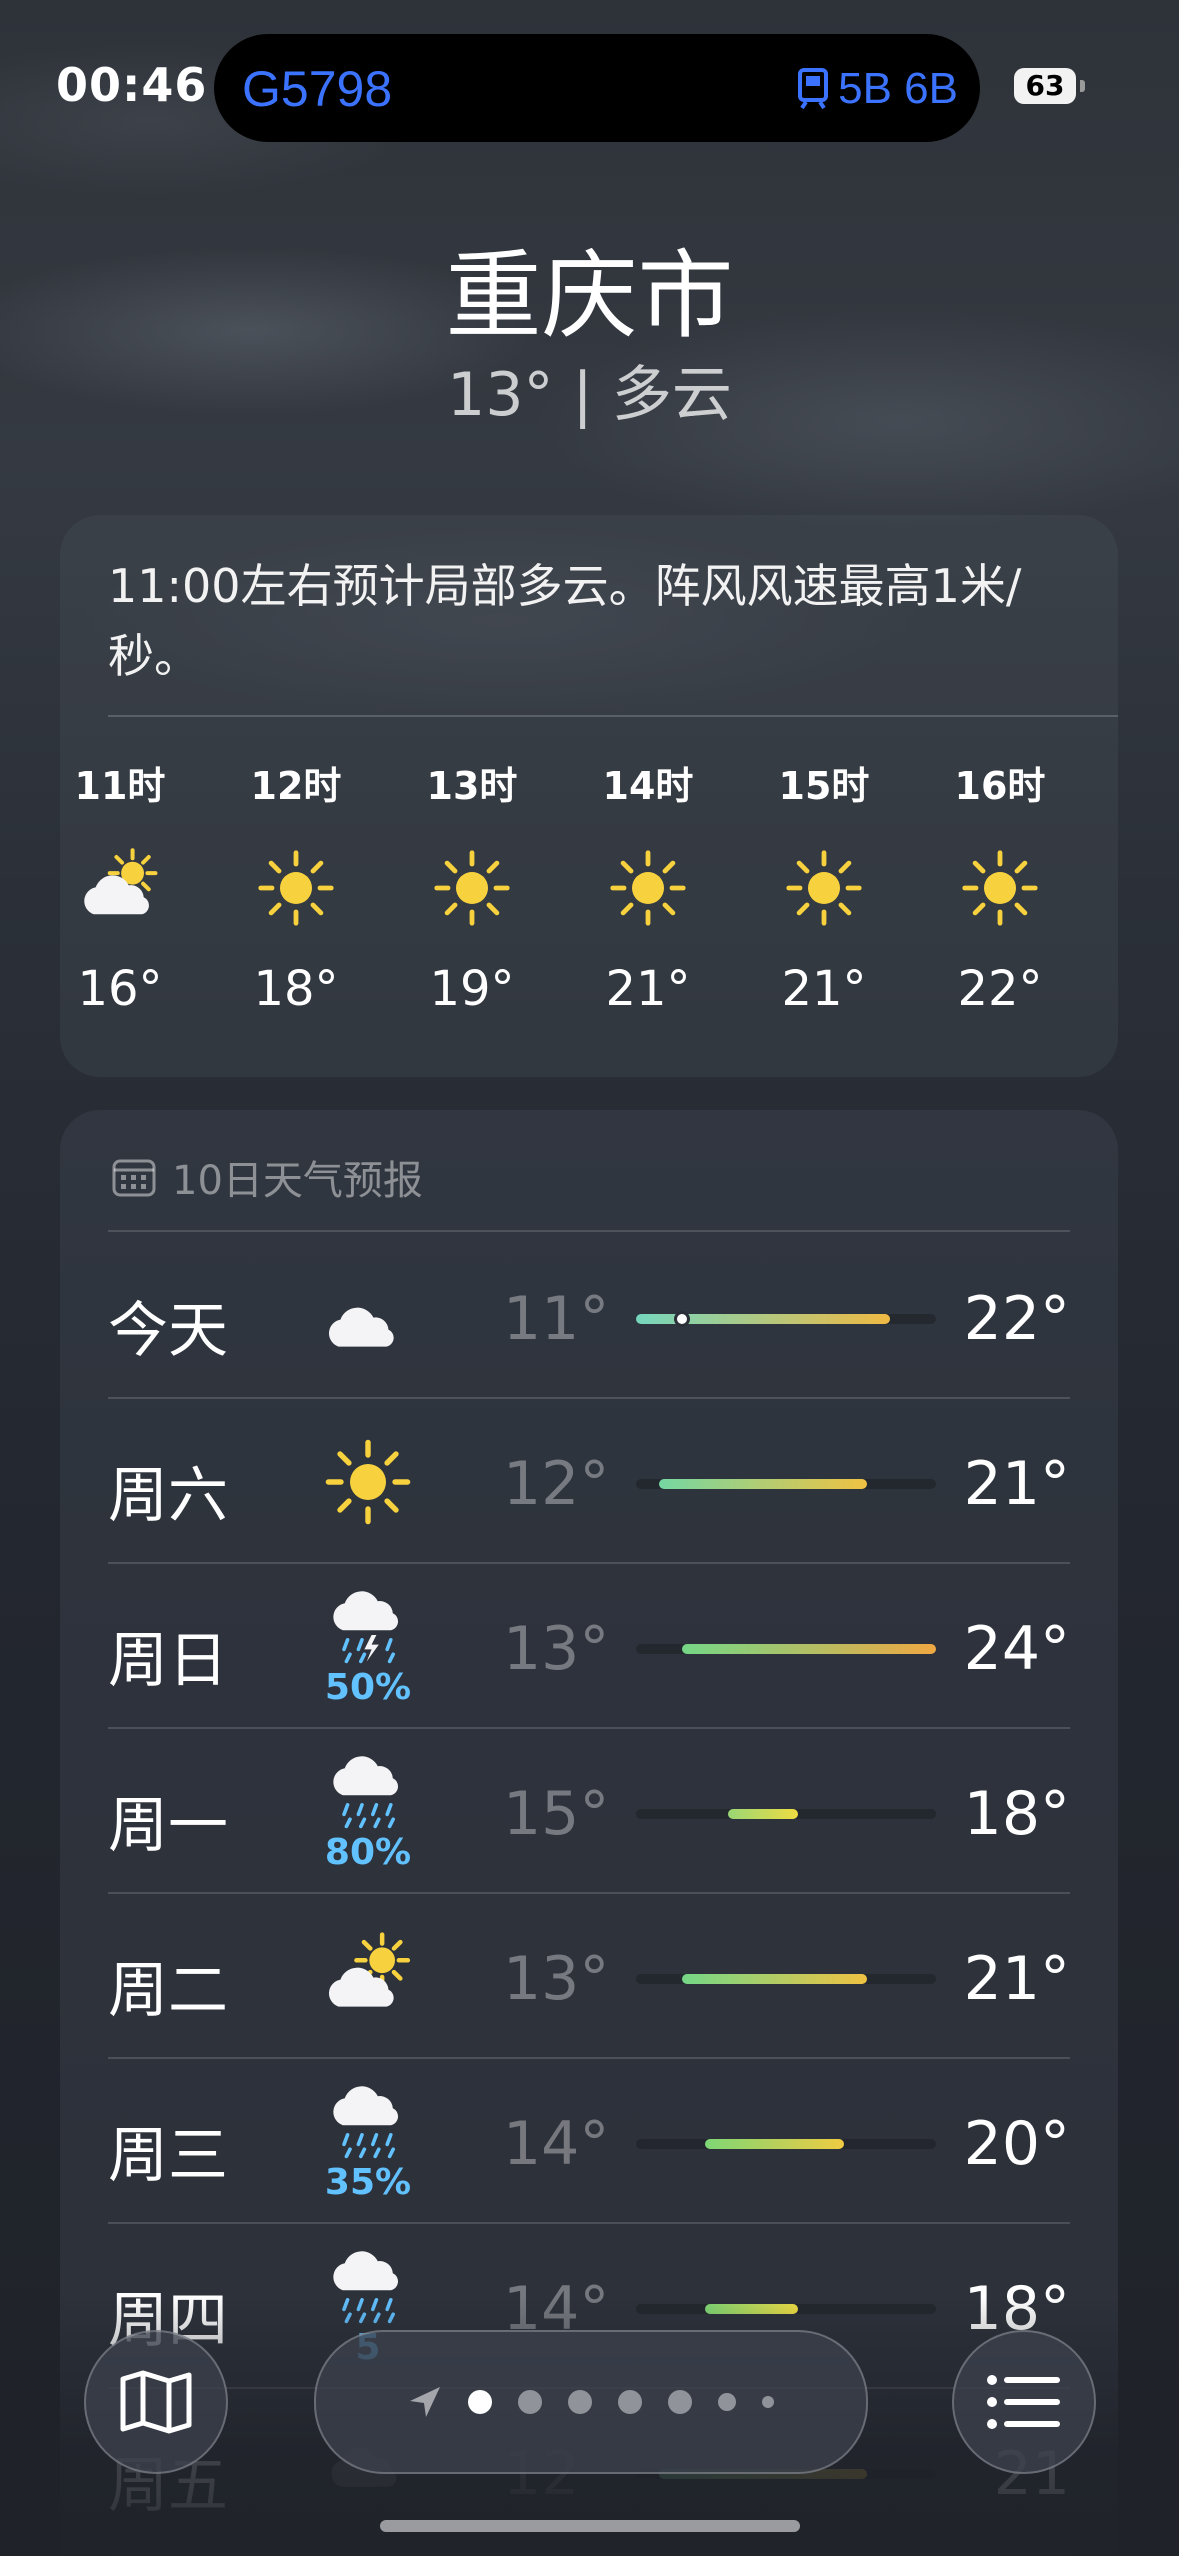 The image size is (1179, 2556). What do you see at coordinates (368, 1317) in the screenshot?
I see `cloud-moon-icon` at bounding box center [368, 1317].